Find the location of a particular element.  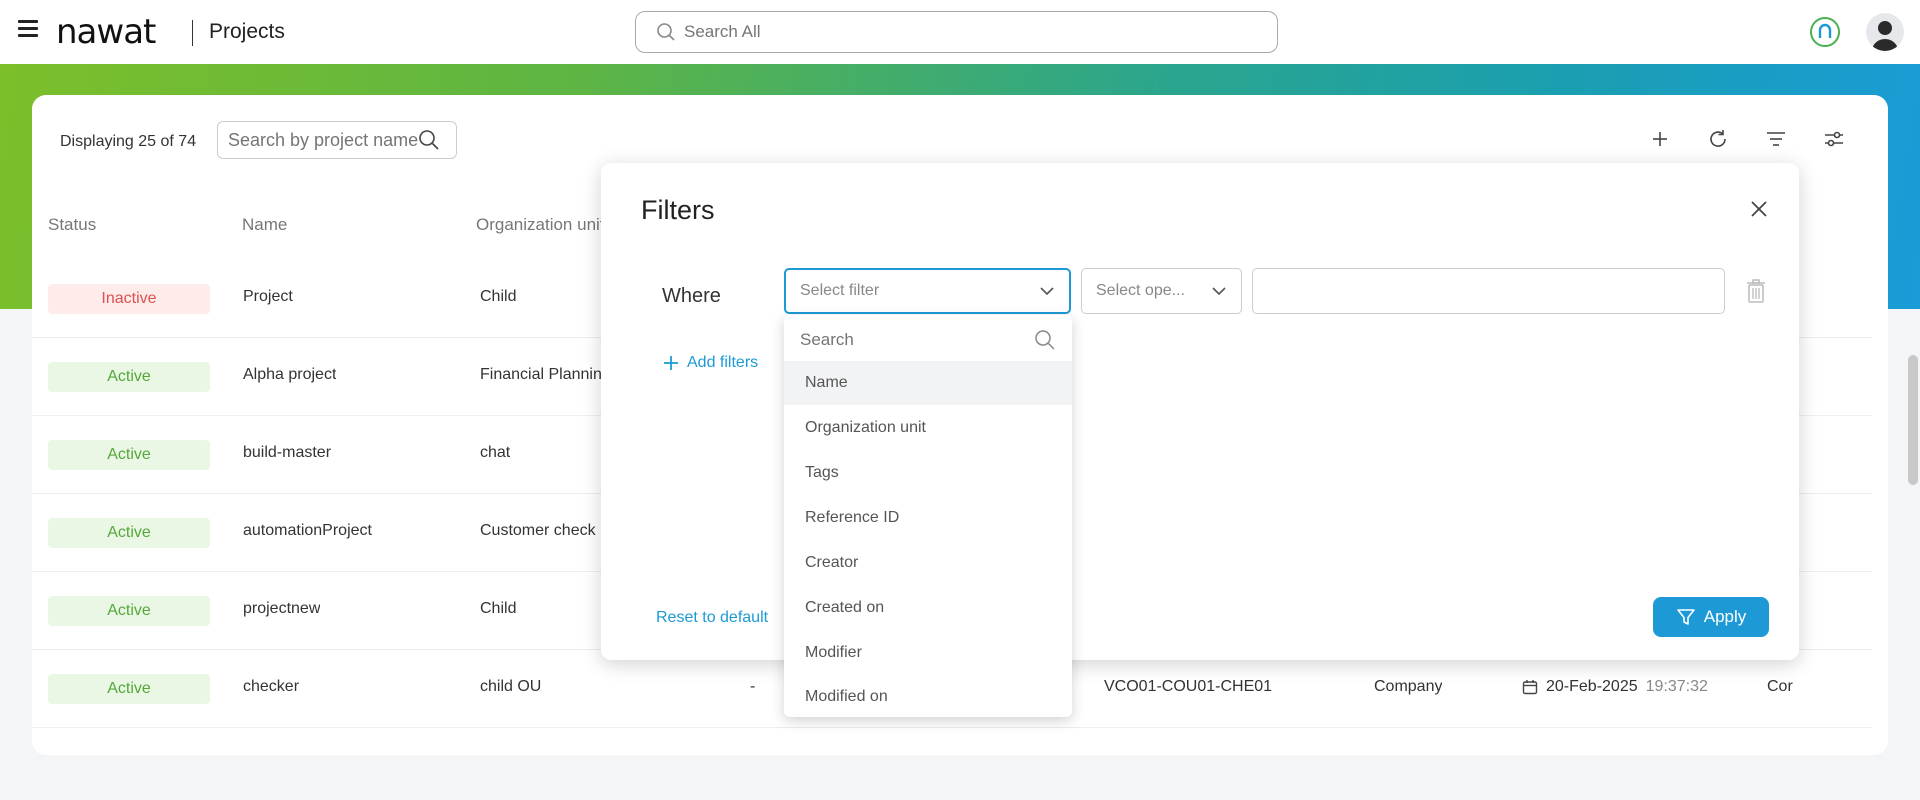

project-type: Company is located at coordinates (1408, 686).